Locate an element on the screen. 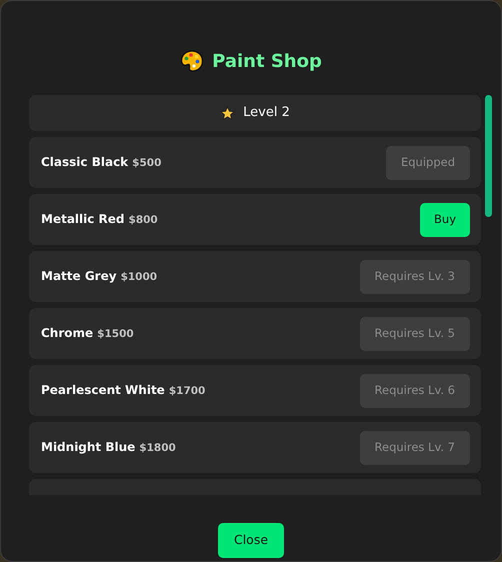 This screenshot has height=562, width=502. paint-name: Matte Grey is located at coordinates (79, 277).